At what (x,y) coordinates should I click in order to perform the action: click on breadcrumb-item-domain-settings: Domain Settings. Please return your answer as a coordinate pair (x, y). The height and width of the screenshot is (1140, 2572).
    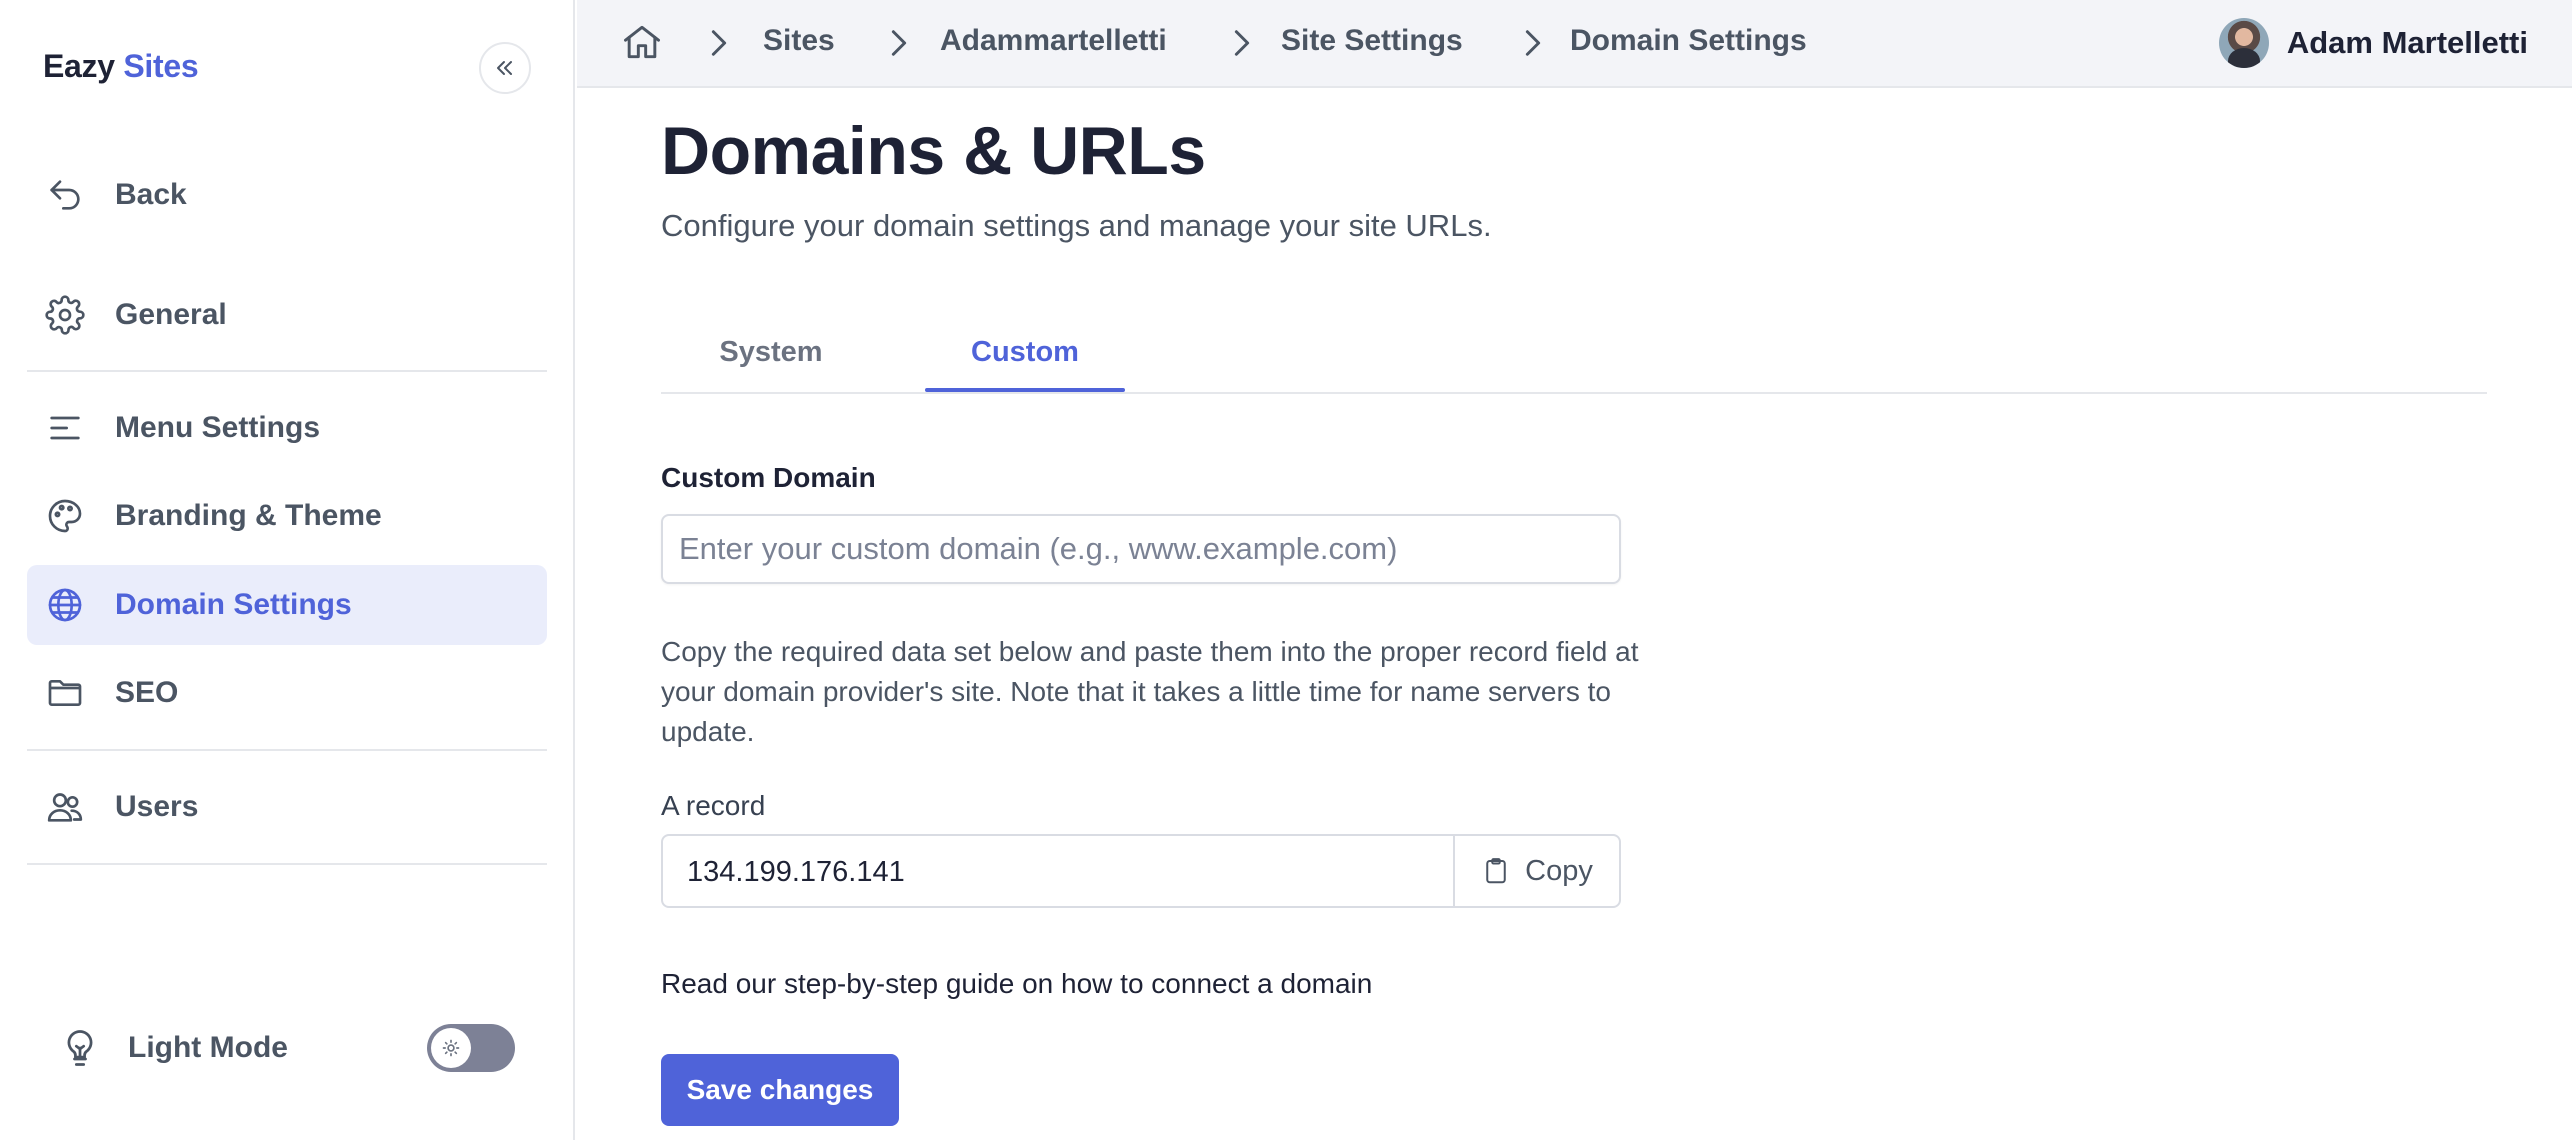
    Looking at the image, I should click on (1688, 41).